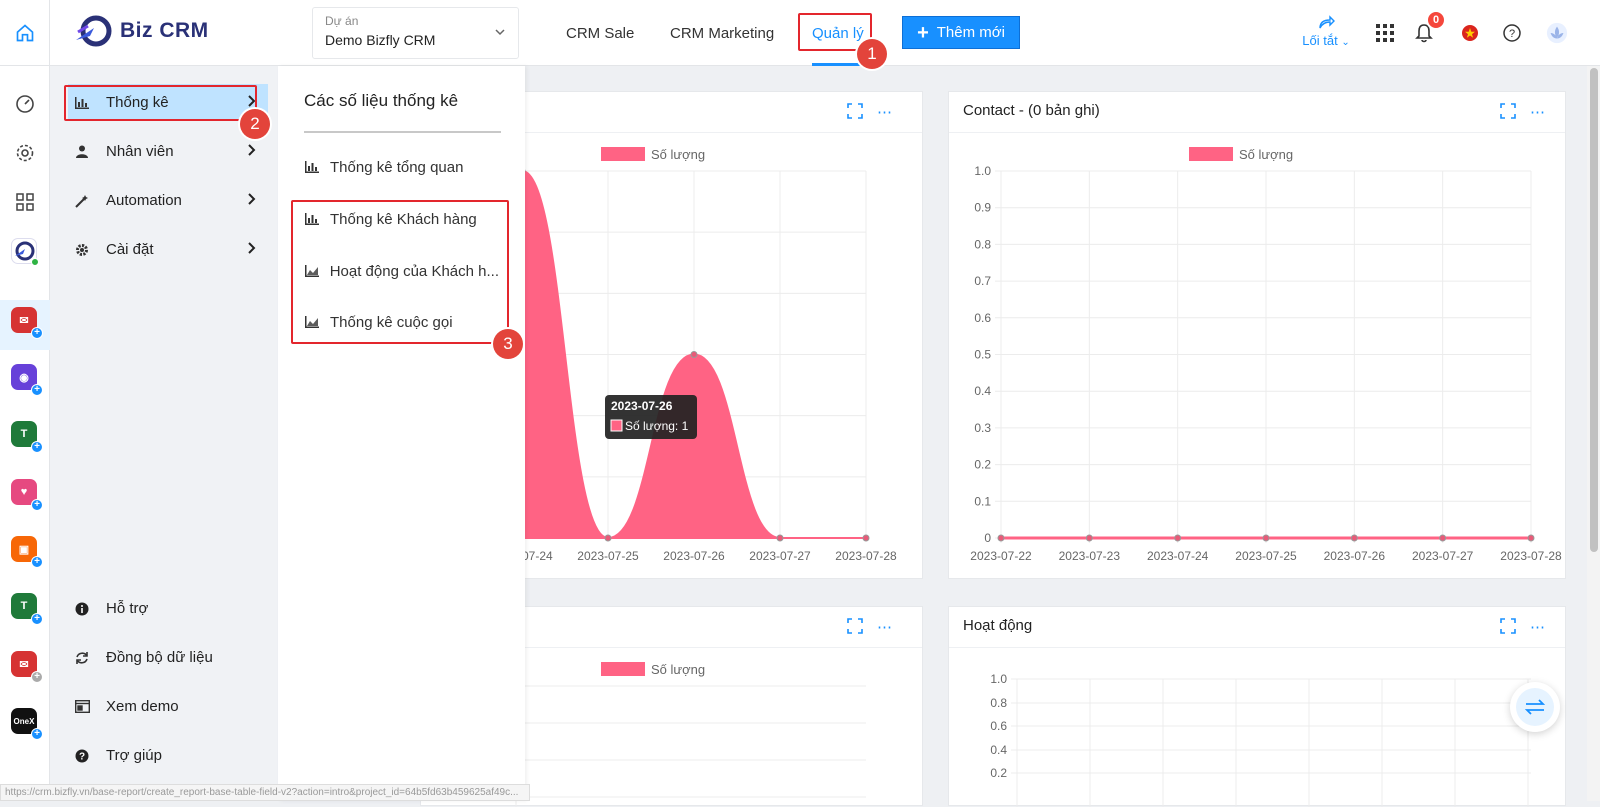 The height and width of the screenshot is (807, 1600). I want to click on y-tick-label: 0.3, so click(982, 428).